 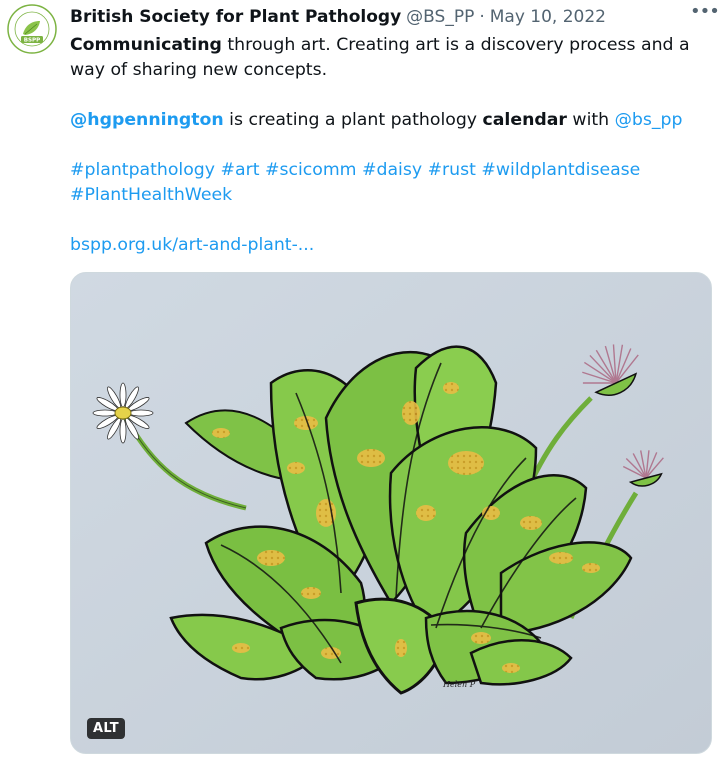 What do you see at coordinates (392, 170) in the screenshot?
I see `hashtag-link: #daisy` at bounding box center [392, 170].